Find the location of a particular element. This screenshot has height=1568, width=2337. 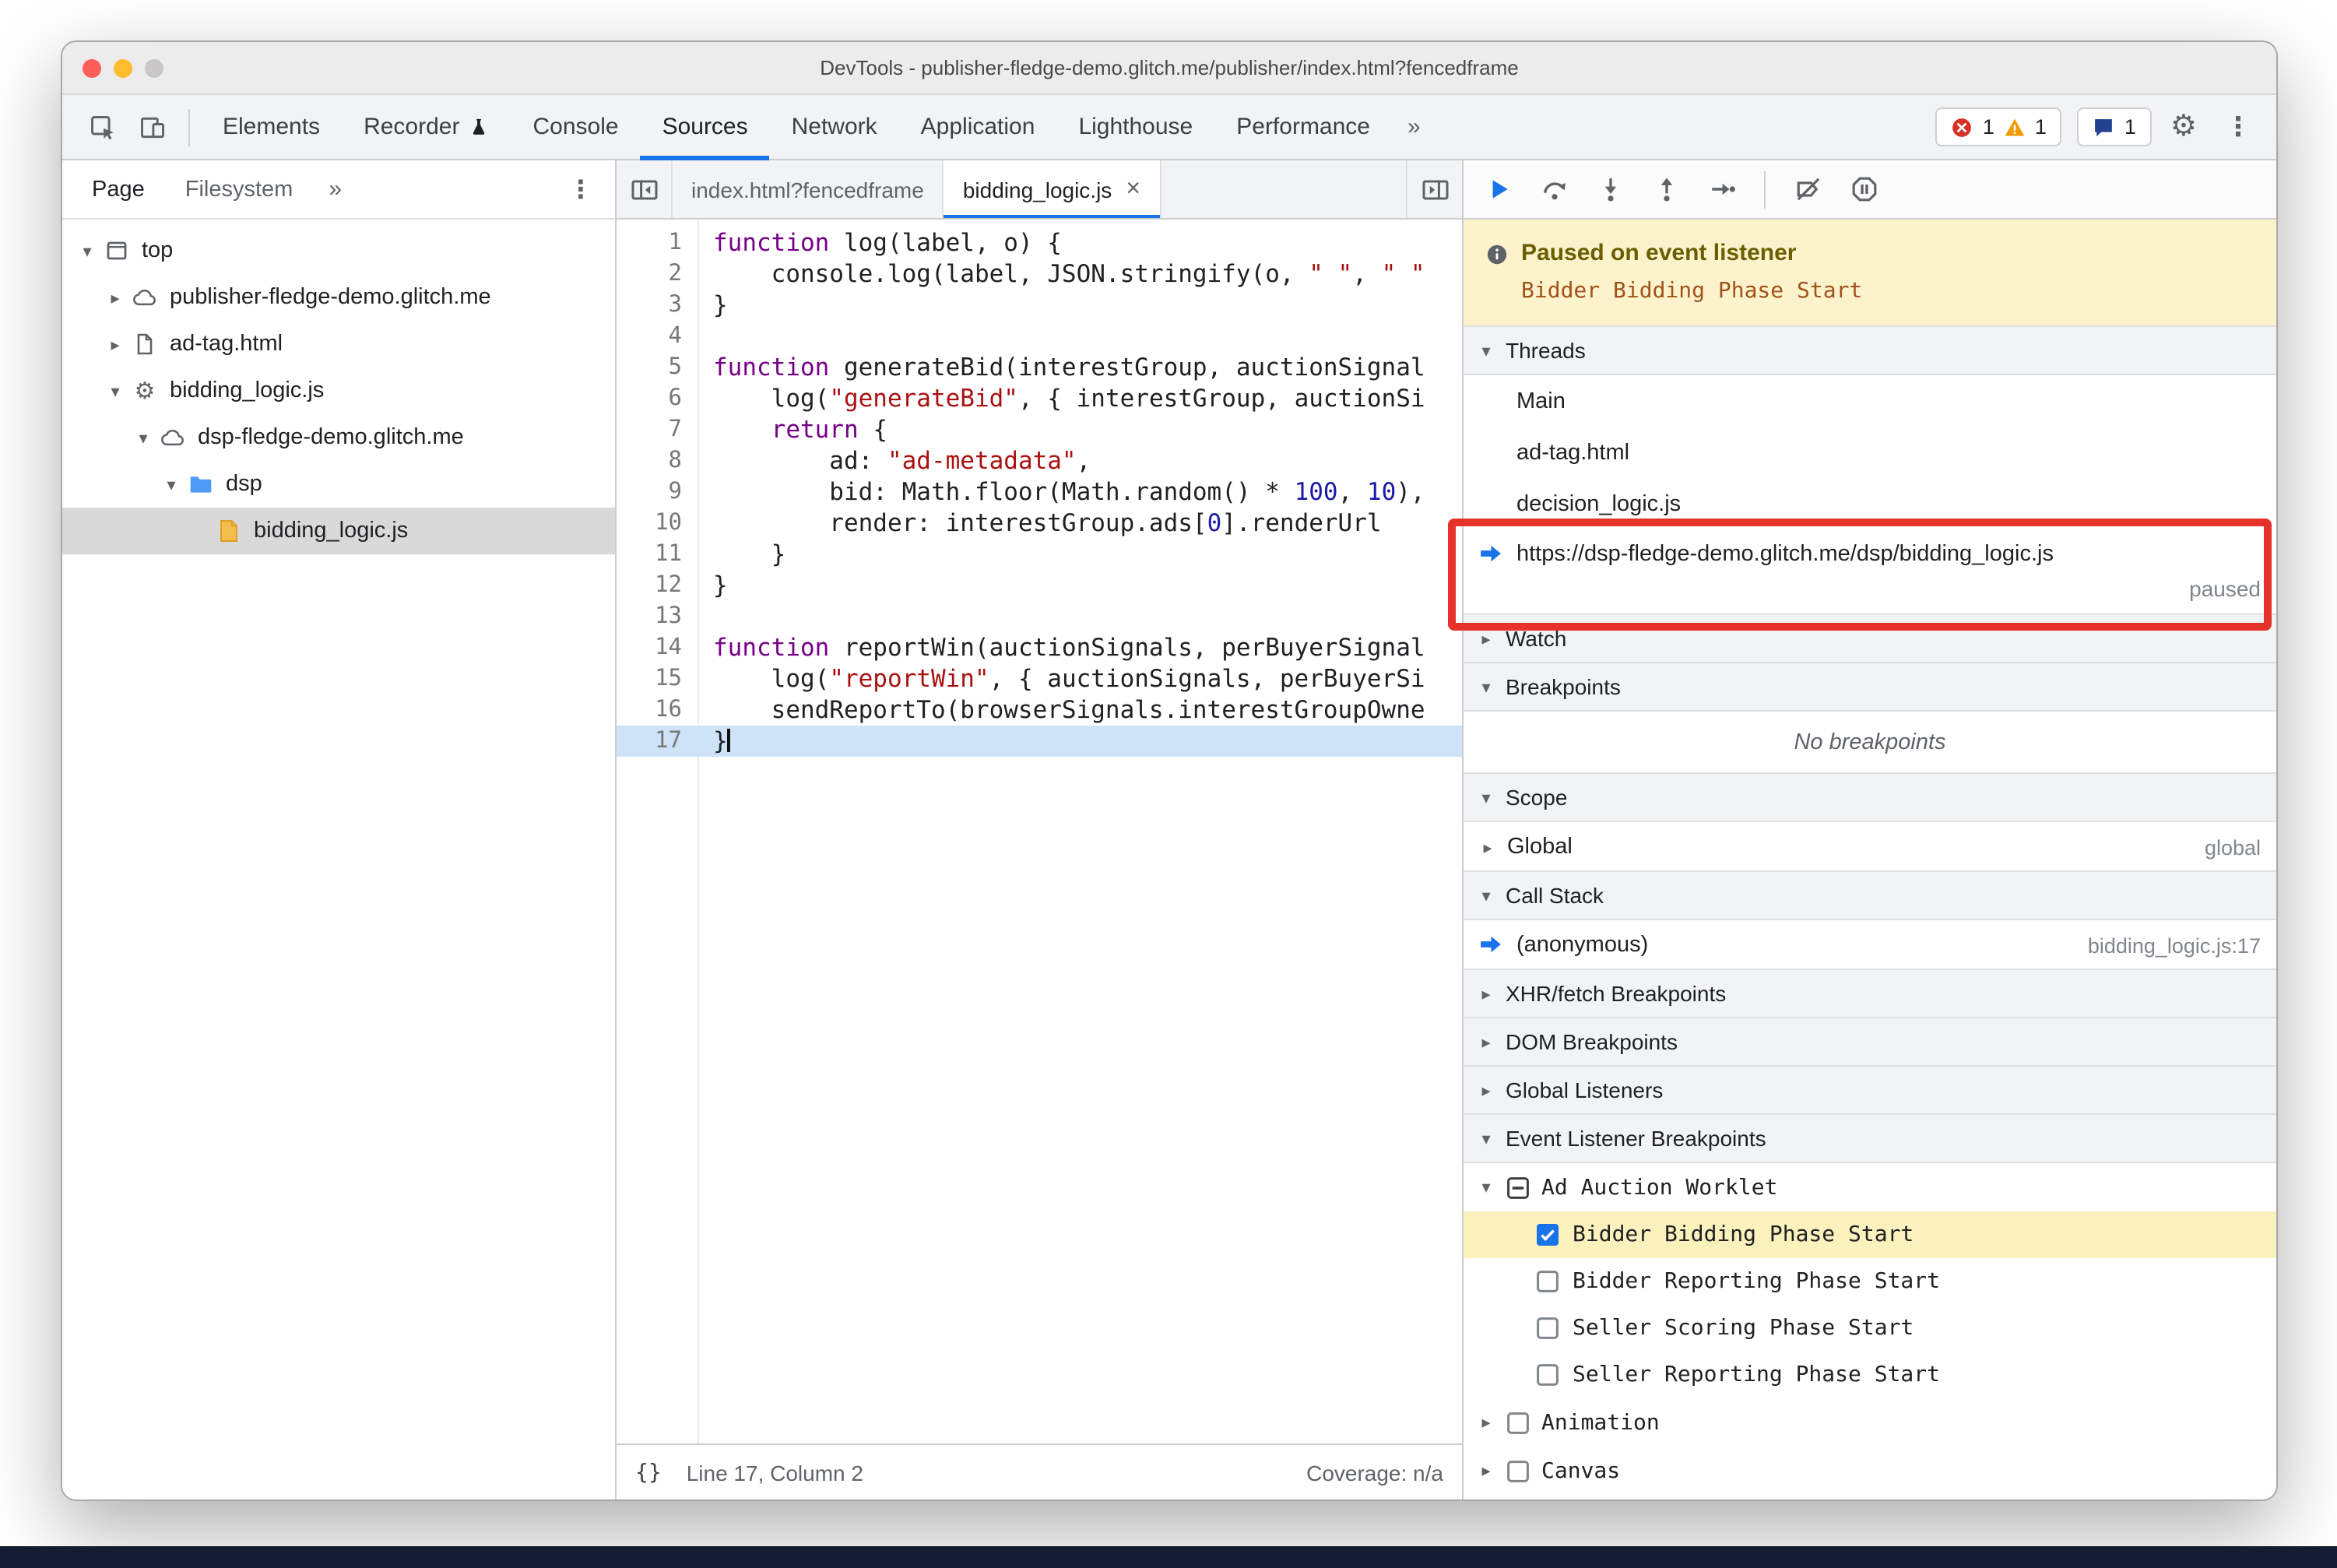

section-global-listeners: ▸ Global Listeners is located at coordinates (1870, 1090).